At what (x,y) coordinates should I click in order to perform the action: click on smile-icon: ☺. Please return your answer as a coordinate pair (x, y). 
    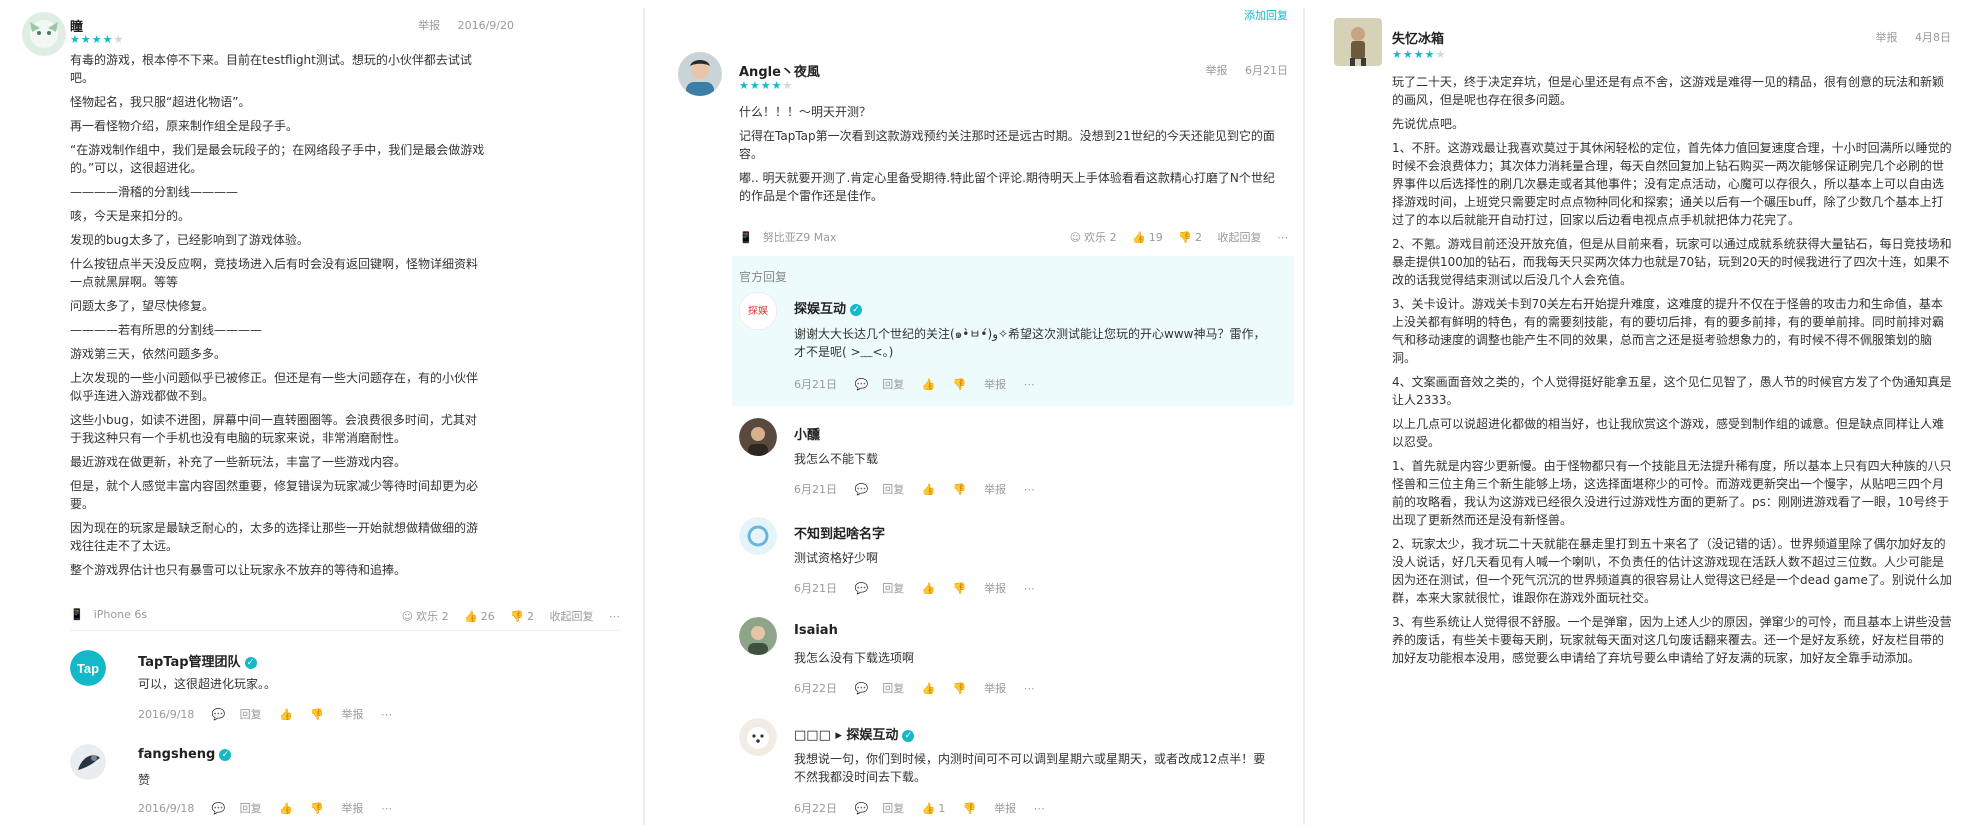
    Looking at the image, I should click on (1075, 237).